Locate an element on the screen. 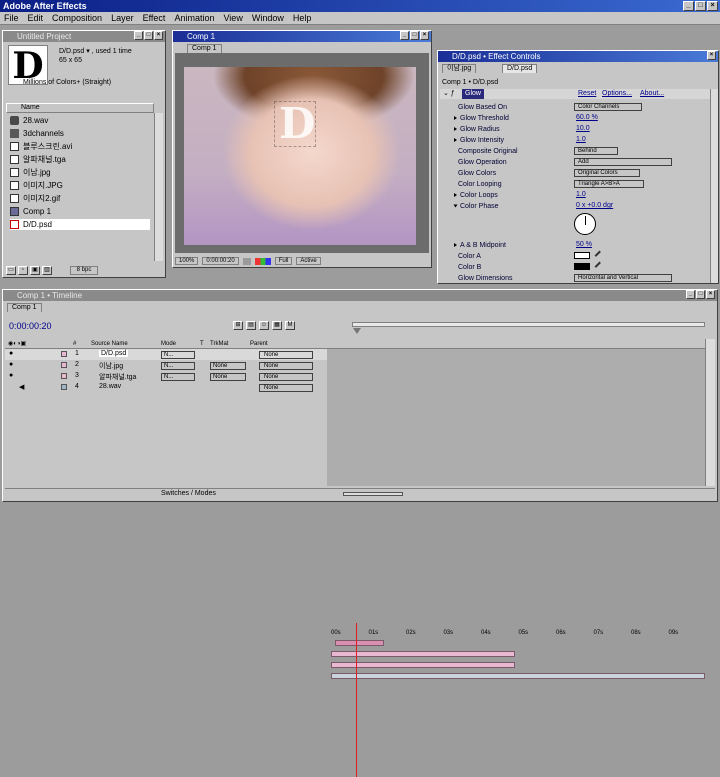 Image resolution: width=720 pixels, height=777 pixels. tab-effect-psd: D/D.psd is located at coordinates (520, 68).